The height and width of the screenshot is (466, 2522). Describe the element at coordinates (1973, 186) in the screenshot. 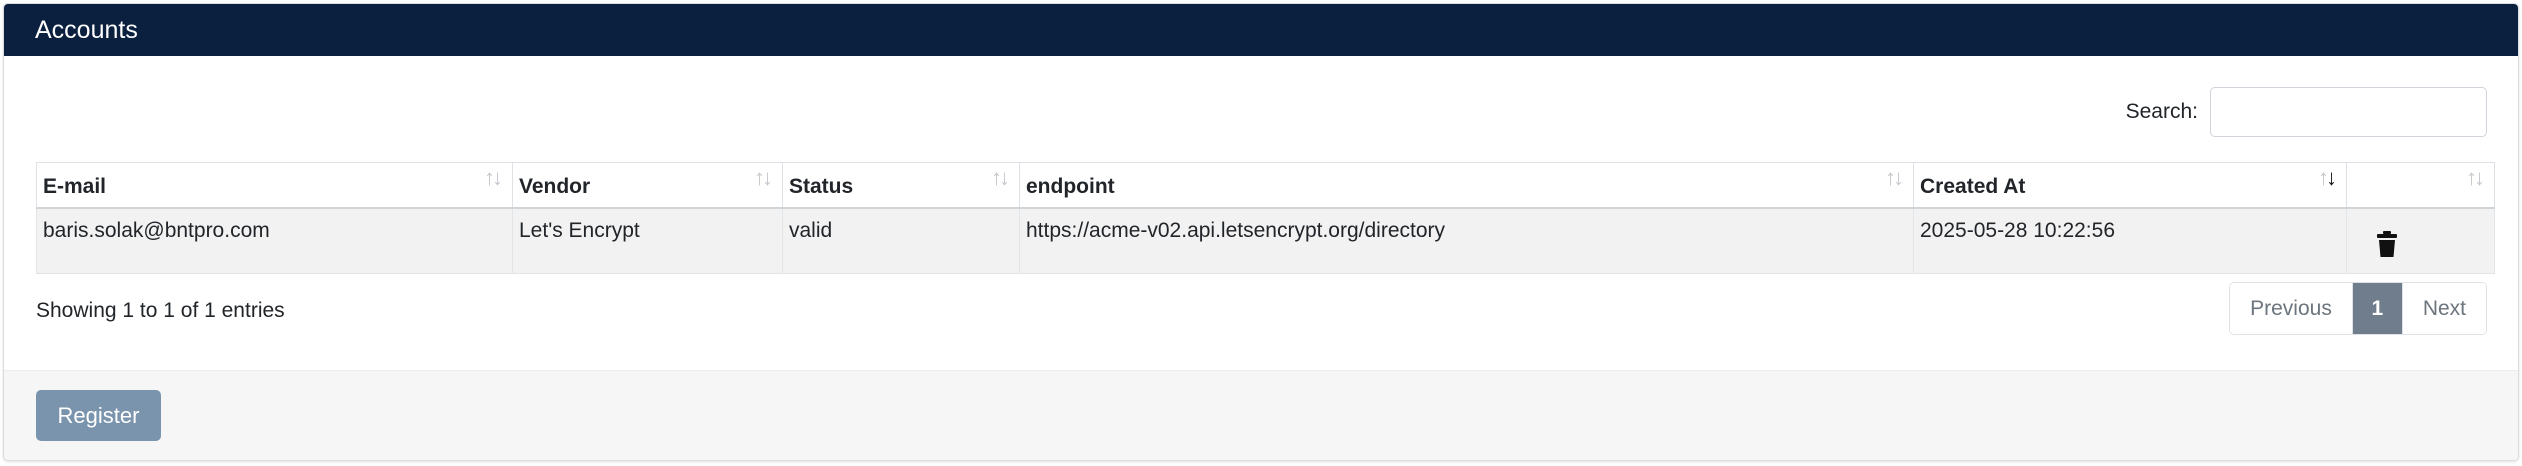

I see `column-label: Created At` at that location.